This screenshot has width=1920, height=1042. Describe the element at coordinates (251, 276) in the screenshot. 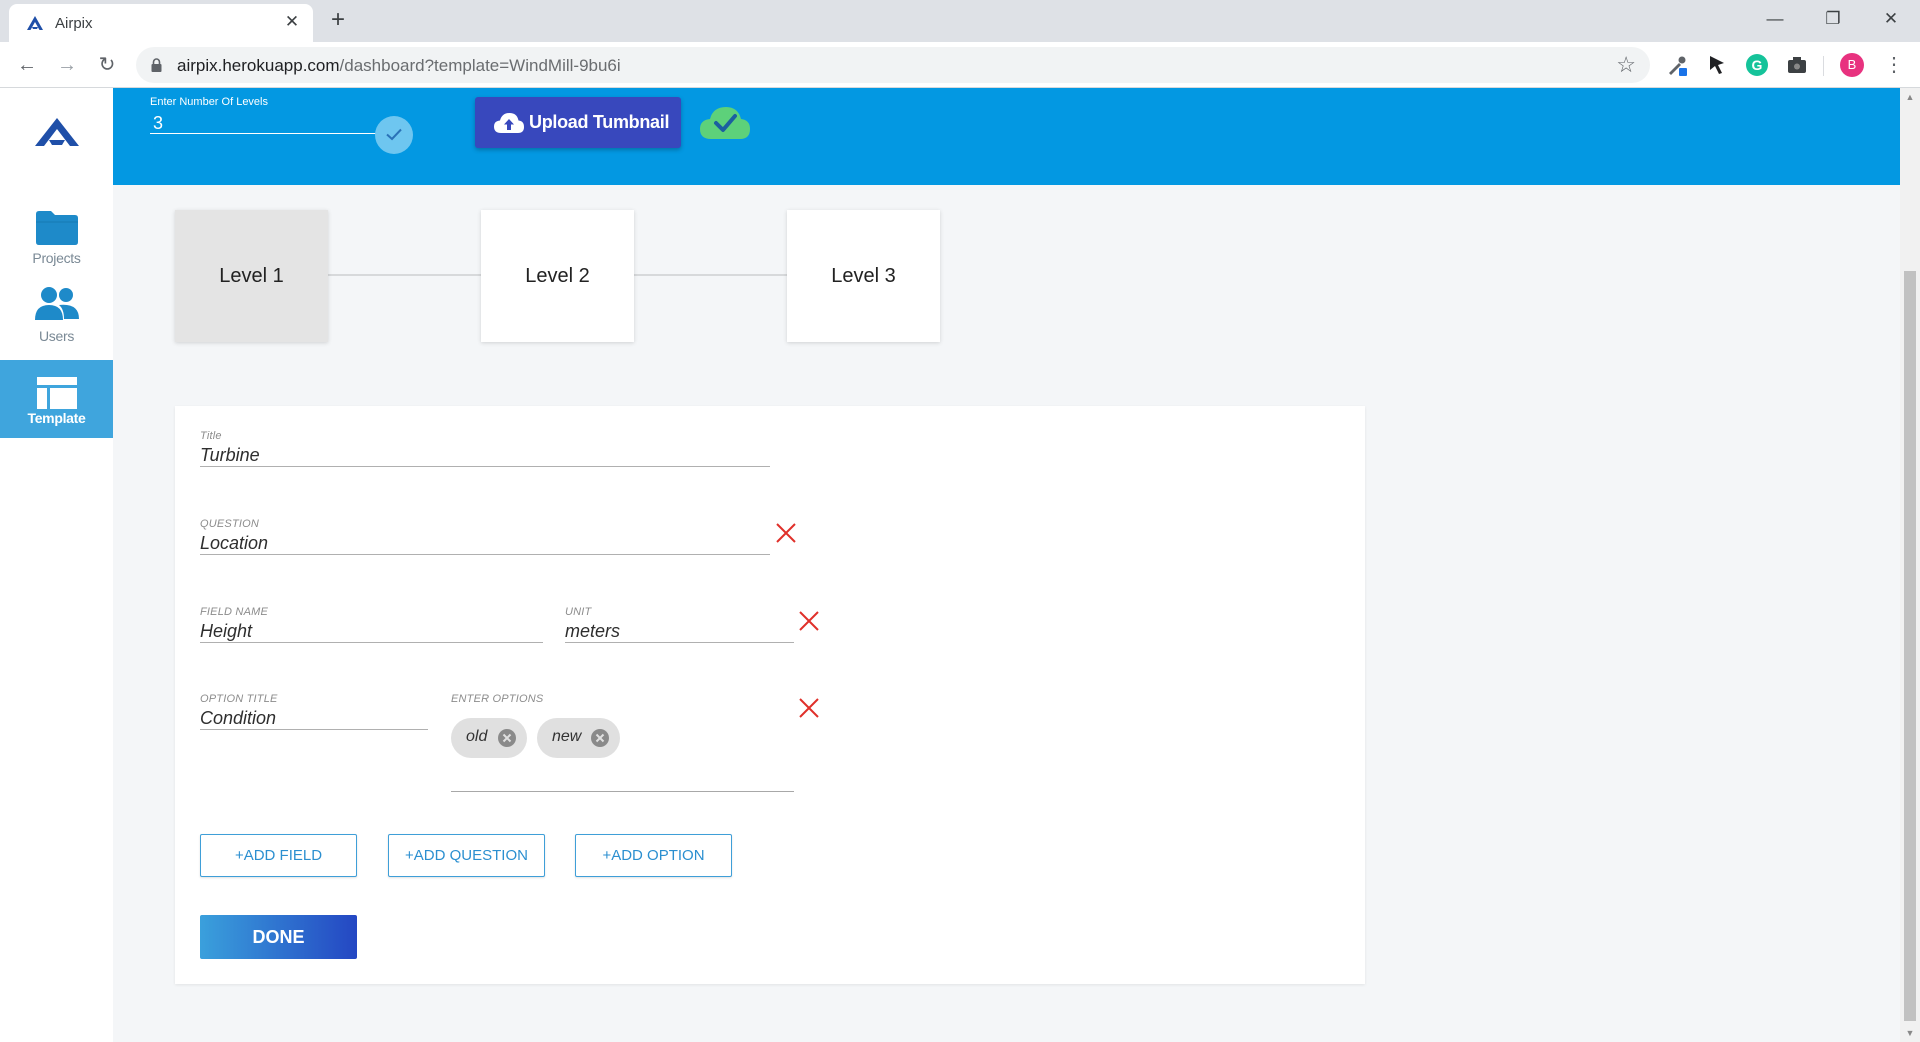

I see `level-card-1: Level 1` at that location.